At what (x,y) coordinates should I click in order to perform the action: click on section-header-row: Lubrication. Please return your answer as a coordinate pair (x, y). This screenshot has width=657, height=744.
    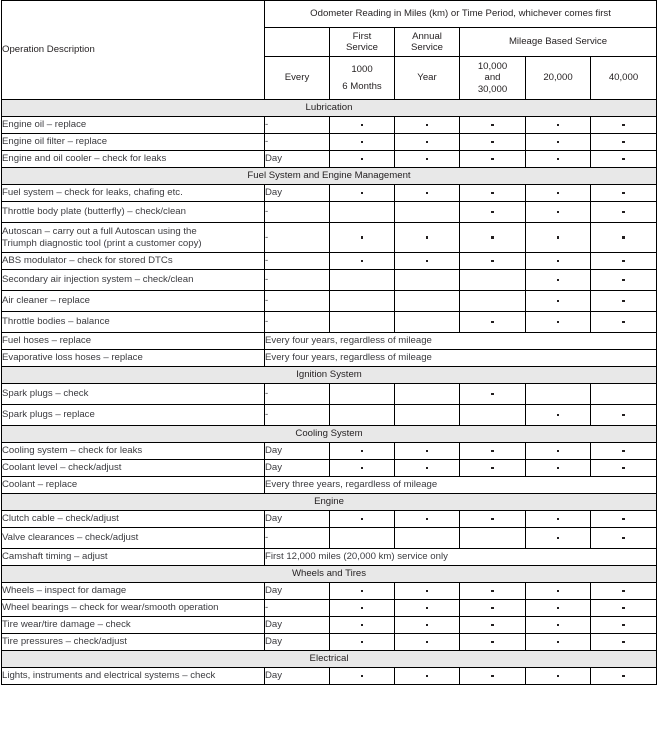
    Looking at the image, I should click on (328, 108).